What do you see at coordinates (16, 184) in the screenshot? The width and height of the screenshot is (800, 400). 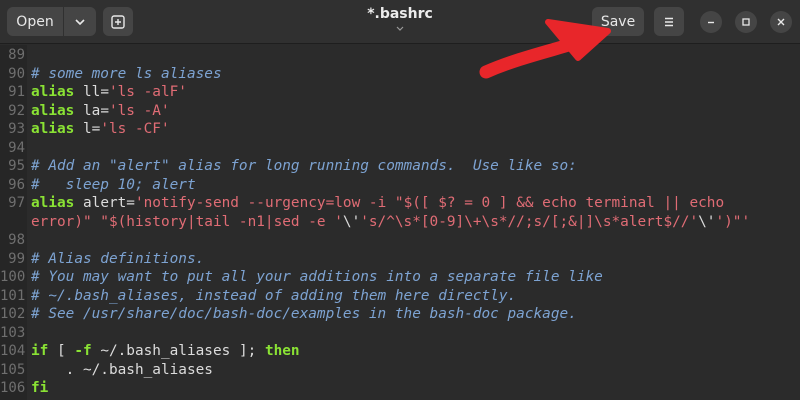 I see `line-number: 96` at bounding box center [16, 184].